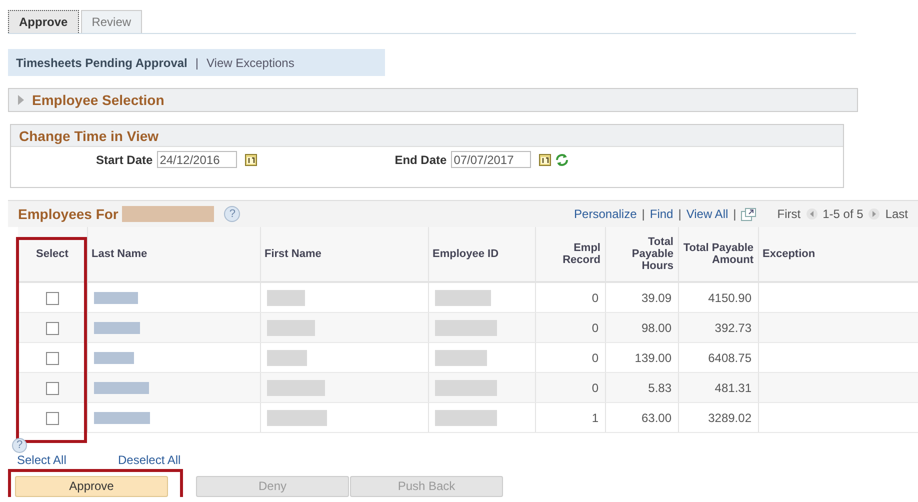  I want to click on select-all-link: Select All, so click(67, 459).